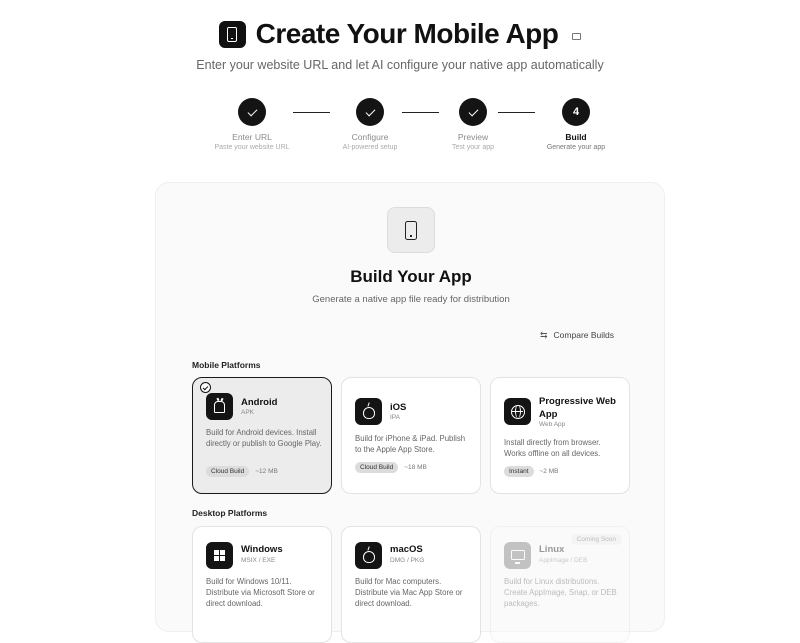 This screenshot has height=643, width=800. I want to click on step-number: 4, so click(576, 112).